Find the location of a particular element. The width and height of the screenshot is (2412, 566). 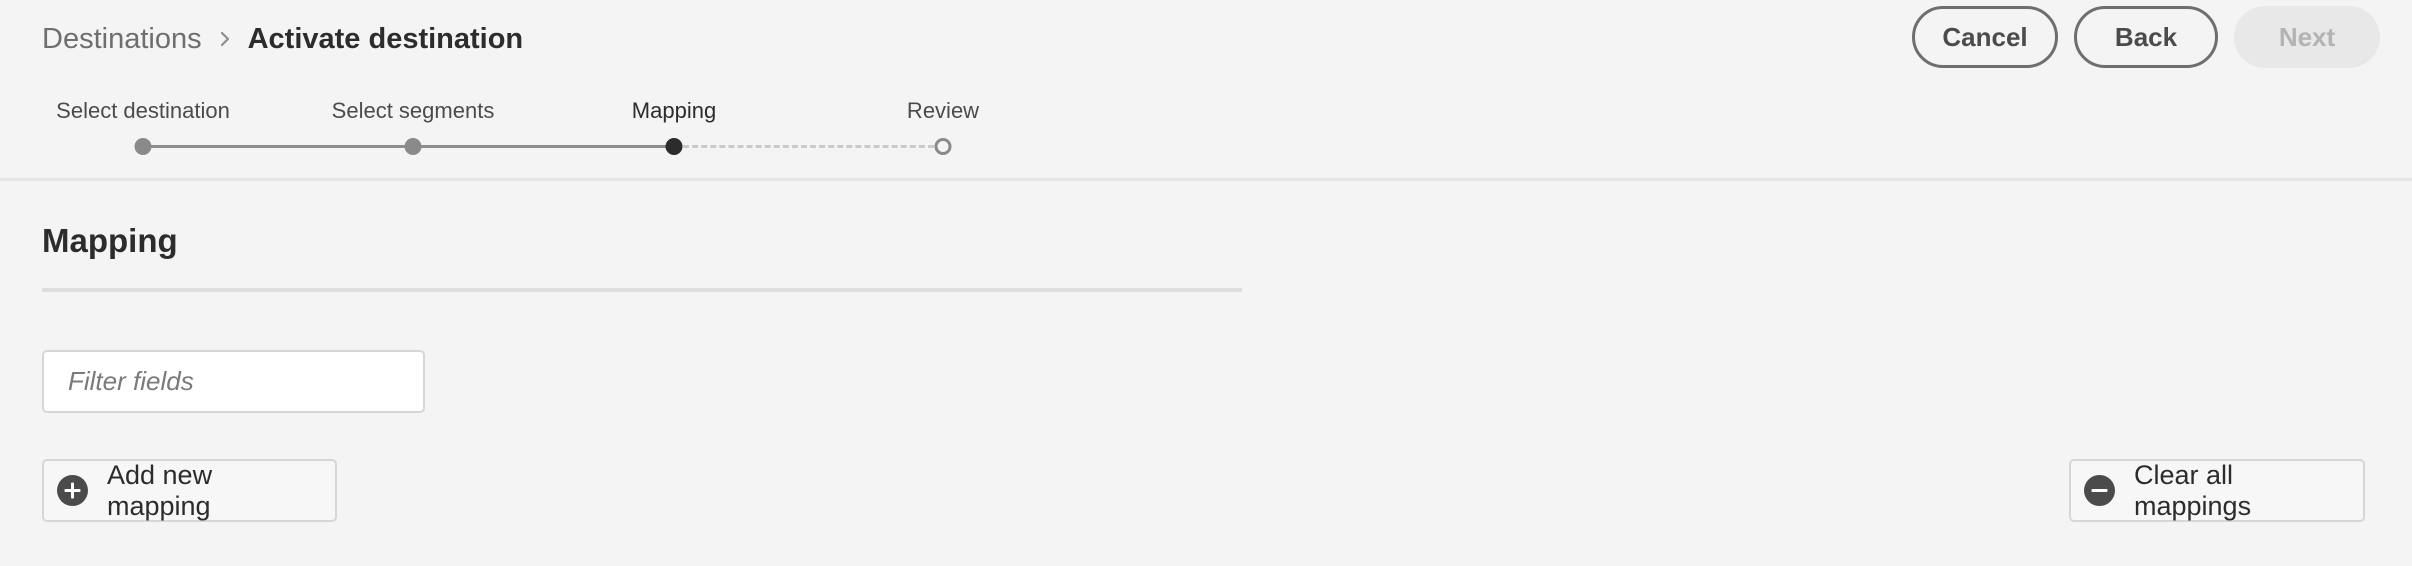

section-title-mapping: Mapping is located at coordinates (110, 240).